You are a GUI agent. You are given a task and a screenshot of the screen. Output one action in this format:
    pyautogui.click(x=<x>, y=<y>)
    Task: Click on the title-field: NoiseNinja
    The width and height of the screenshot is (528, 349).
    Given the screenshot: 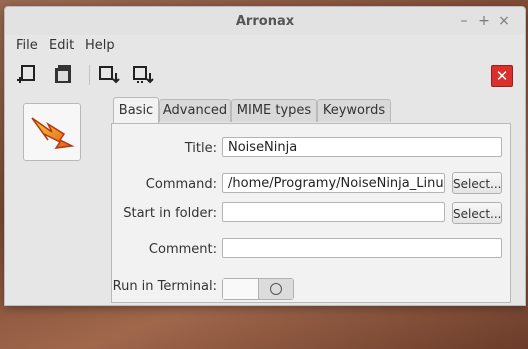 What is the action you would take?
    pyautogui.click(x=362, y=147)
    